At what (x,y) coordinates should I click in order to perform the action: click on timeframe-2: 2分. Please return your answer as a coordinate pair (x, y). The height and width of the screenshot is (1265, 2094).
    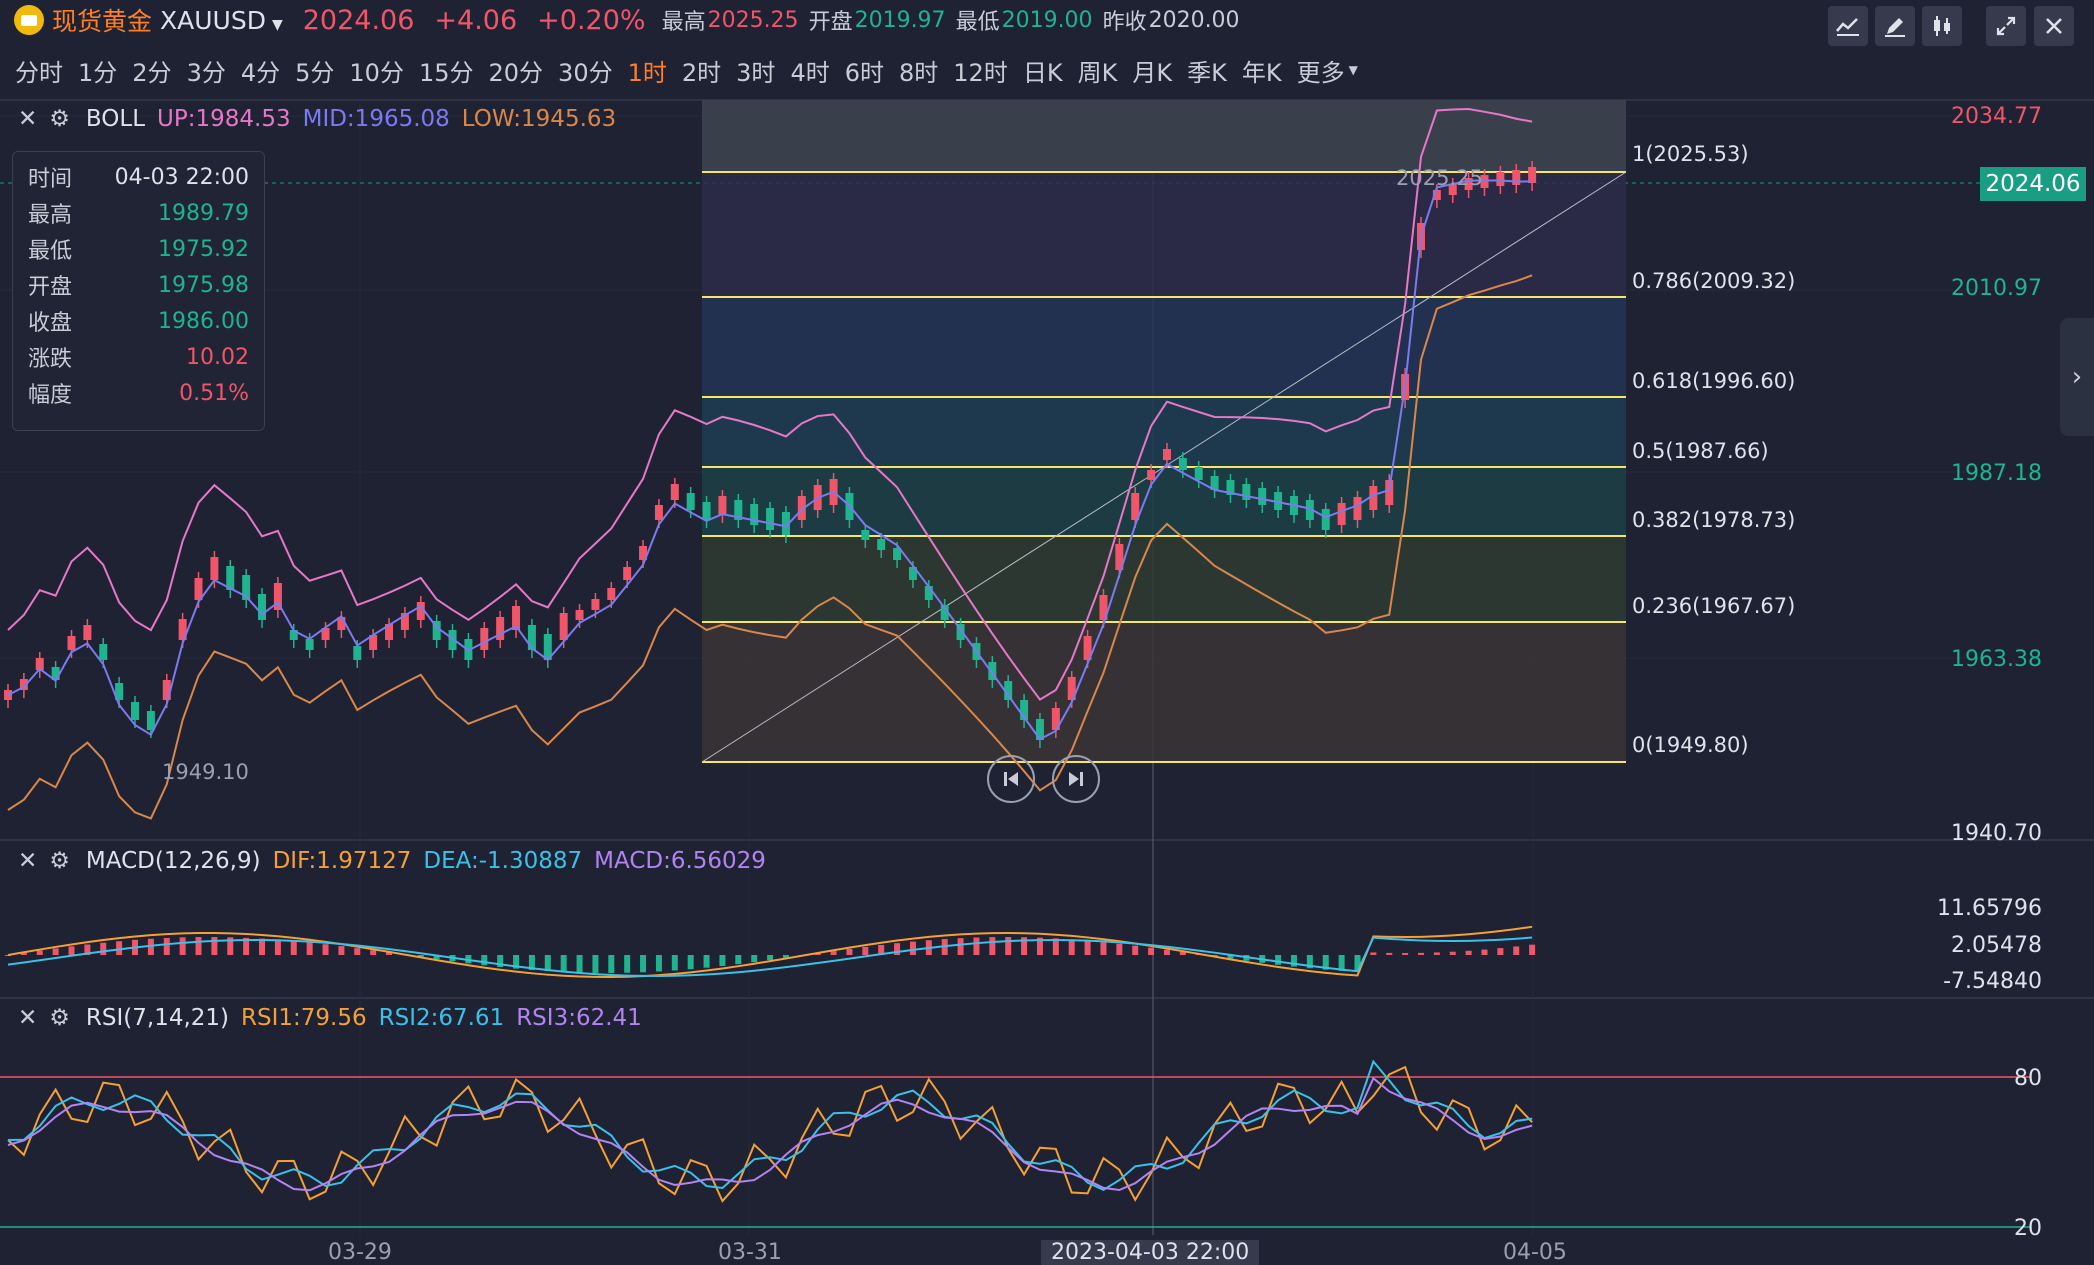
    Looking at the image, I should click on (151, 70).